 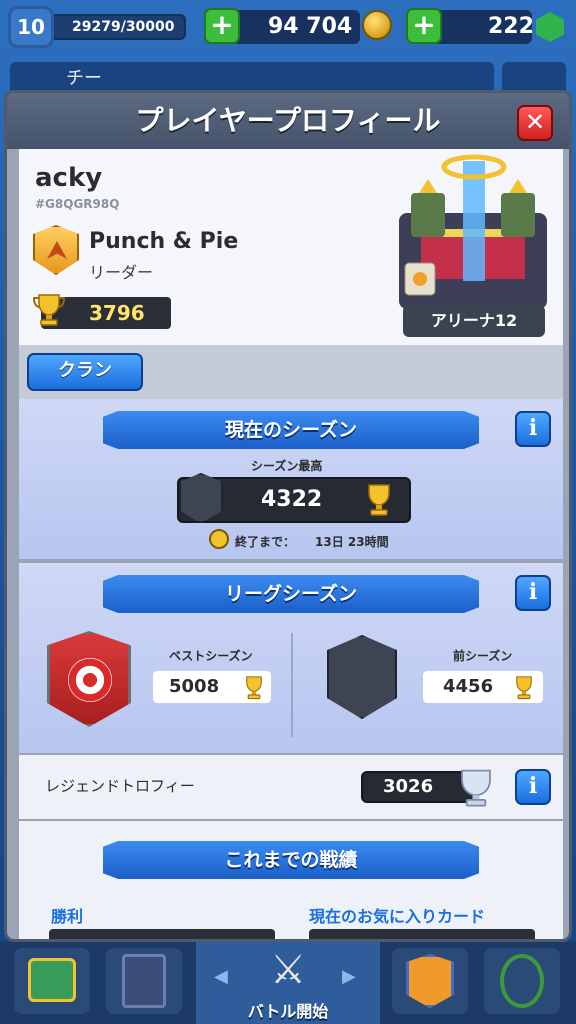 I want to click on gold-value: 94 704, so click(x=310, y=26).